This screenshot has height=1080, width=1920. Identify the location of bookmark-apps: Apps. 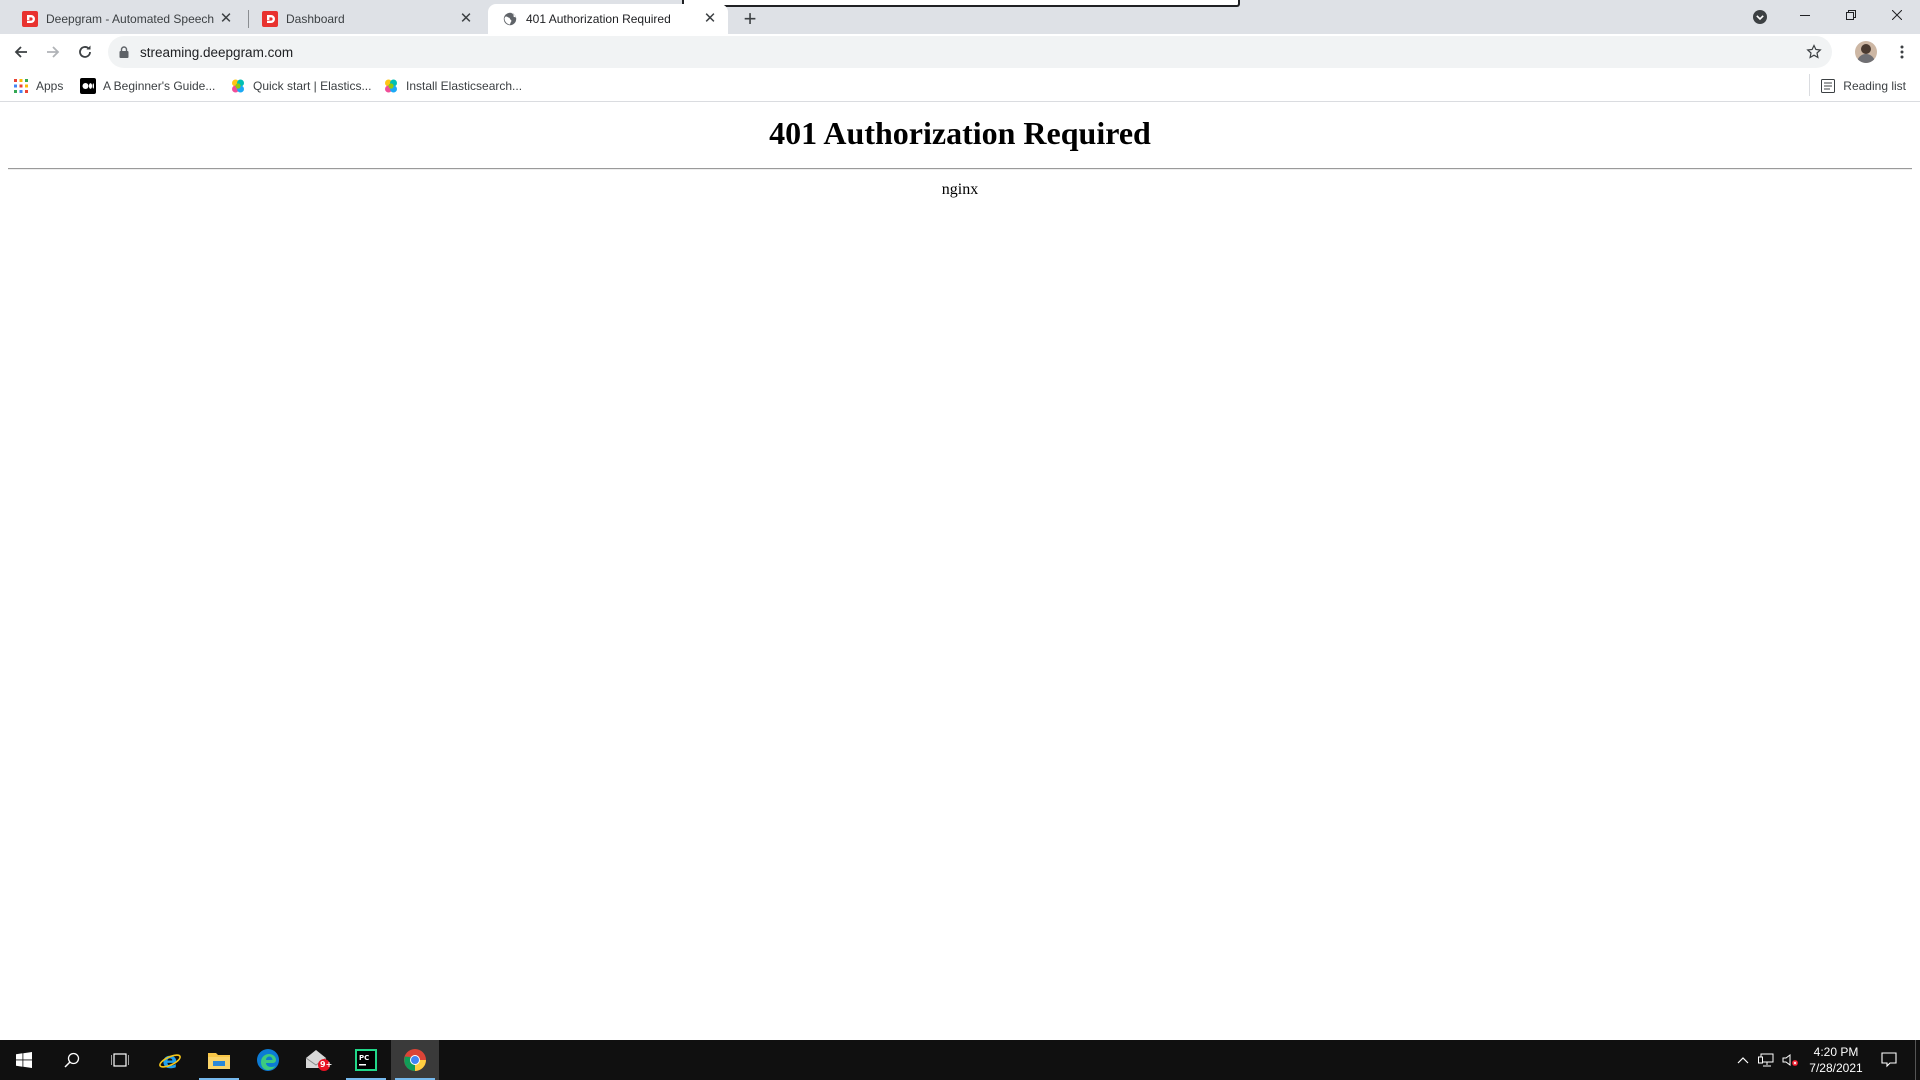
(38, 86).